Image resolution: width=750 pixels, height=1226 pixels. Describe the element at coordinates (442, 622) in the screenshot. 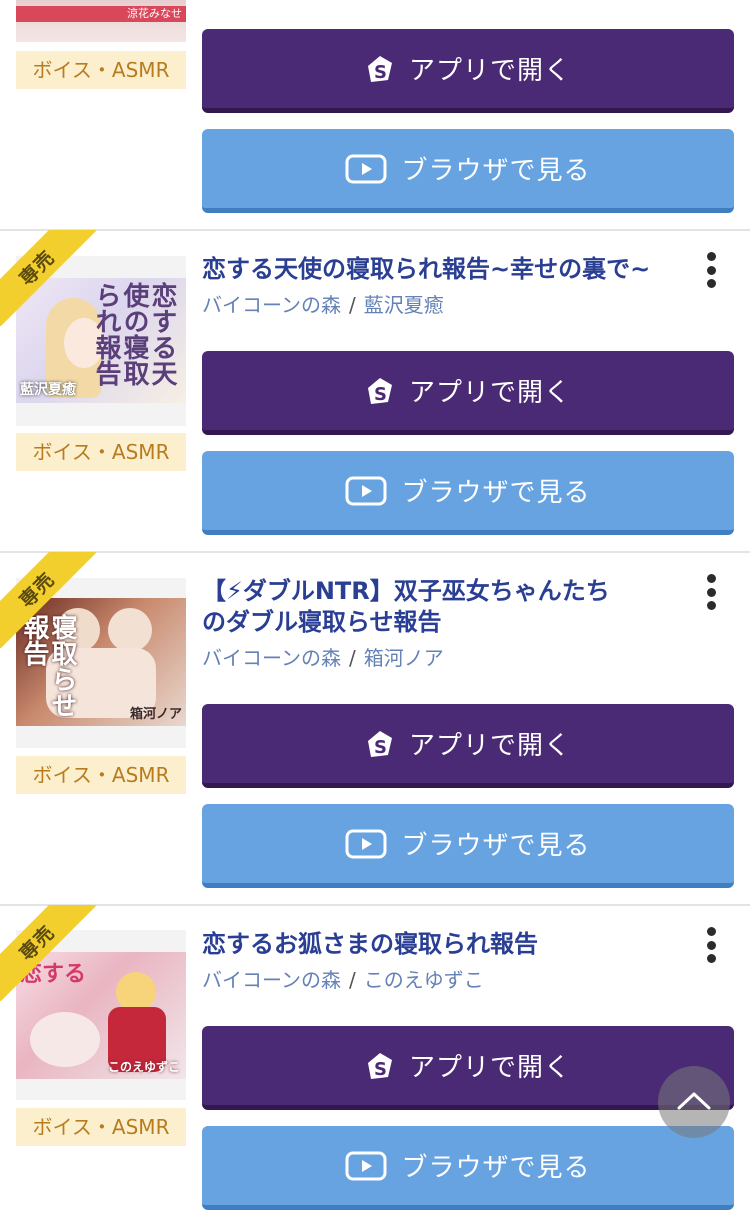

I see `item-title-line-2: のダブル寝取らせ報告` at that location.